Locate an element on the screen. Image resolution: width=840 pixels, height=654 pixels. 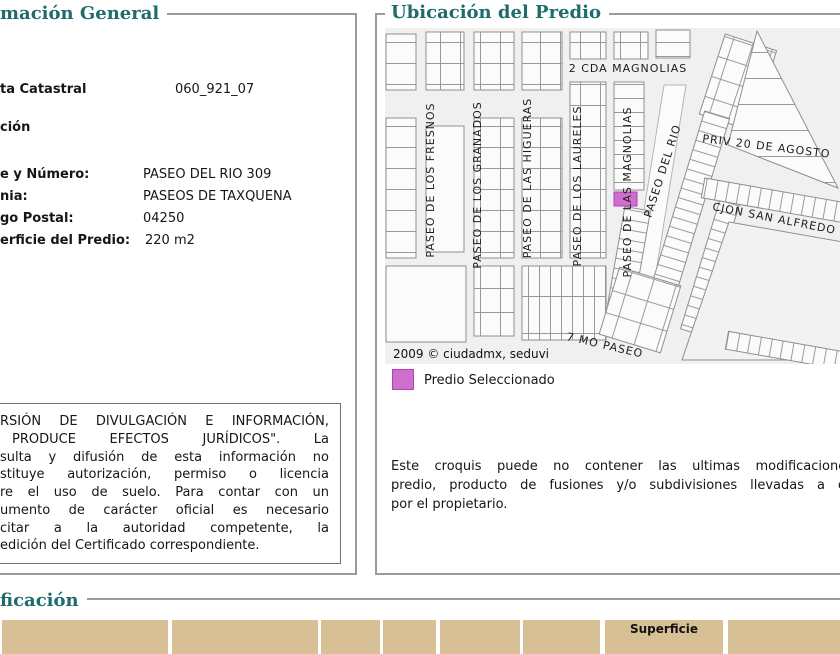
disclaimer-line: citar a la autoridad competente, la is located at coordinates (164, 528).